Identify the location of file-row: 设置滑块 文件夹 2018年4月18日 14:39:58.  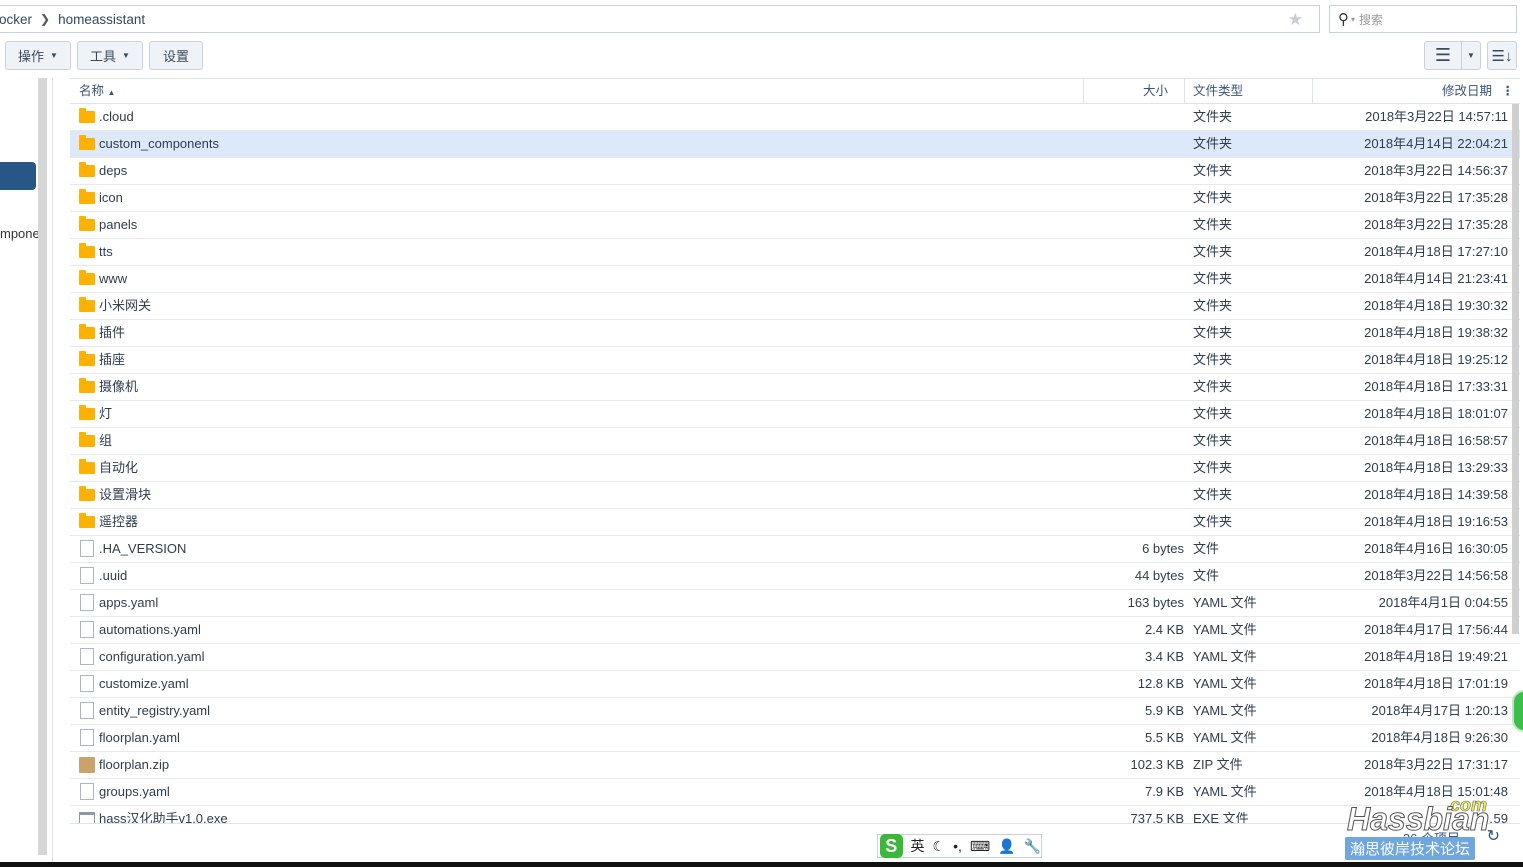
(795, 495).